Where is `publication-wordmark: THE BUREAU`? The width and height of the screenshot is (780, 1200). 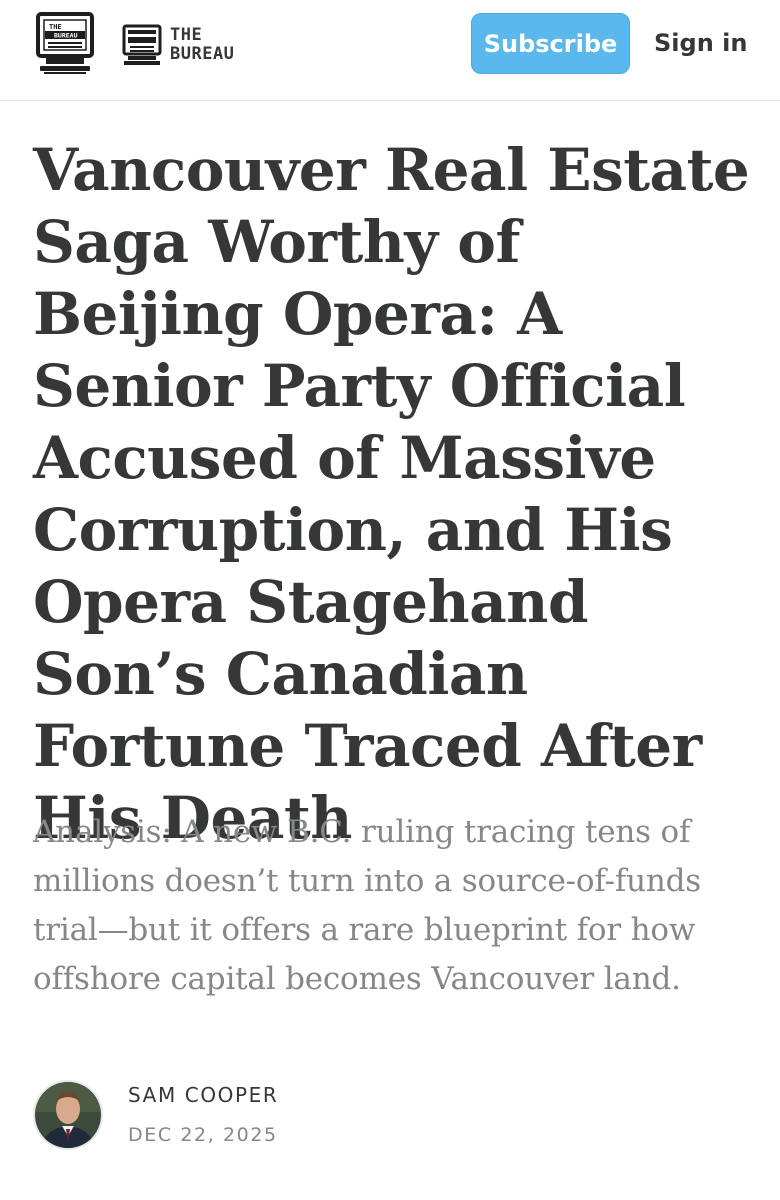 publication-wordmark: THE BUREAU is located at coordinates (178, 45).